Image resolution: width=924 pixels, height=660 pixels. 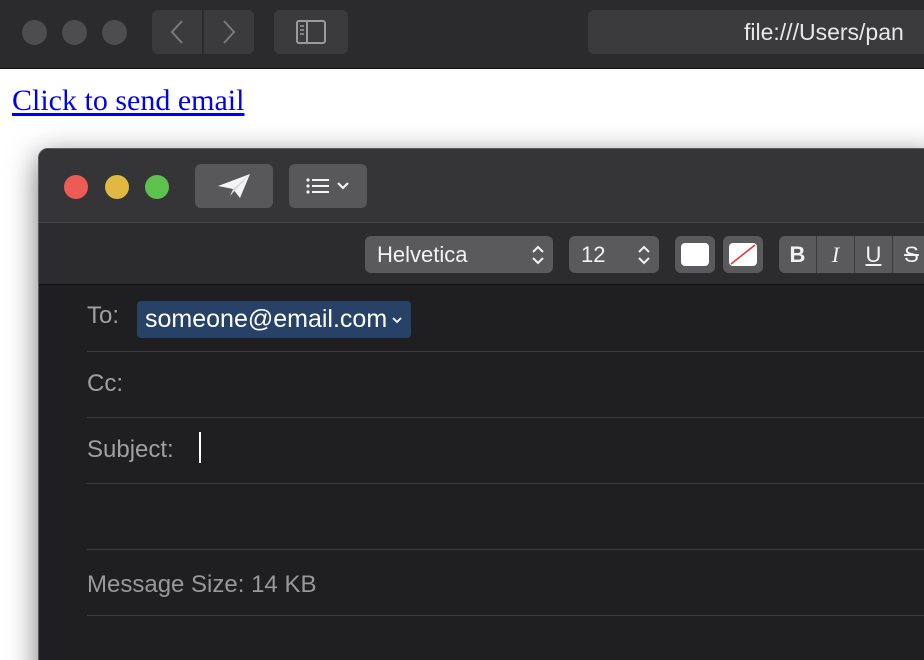 I want to click on history-nav, so click(x=203, y=32).